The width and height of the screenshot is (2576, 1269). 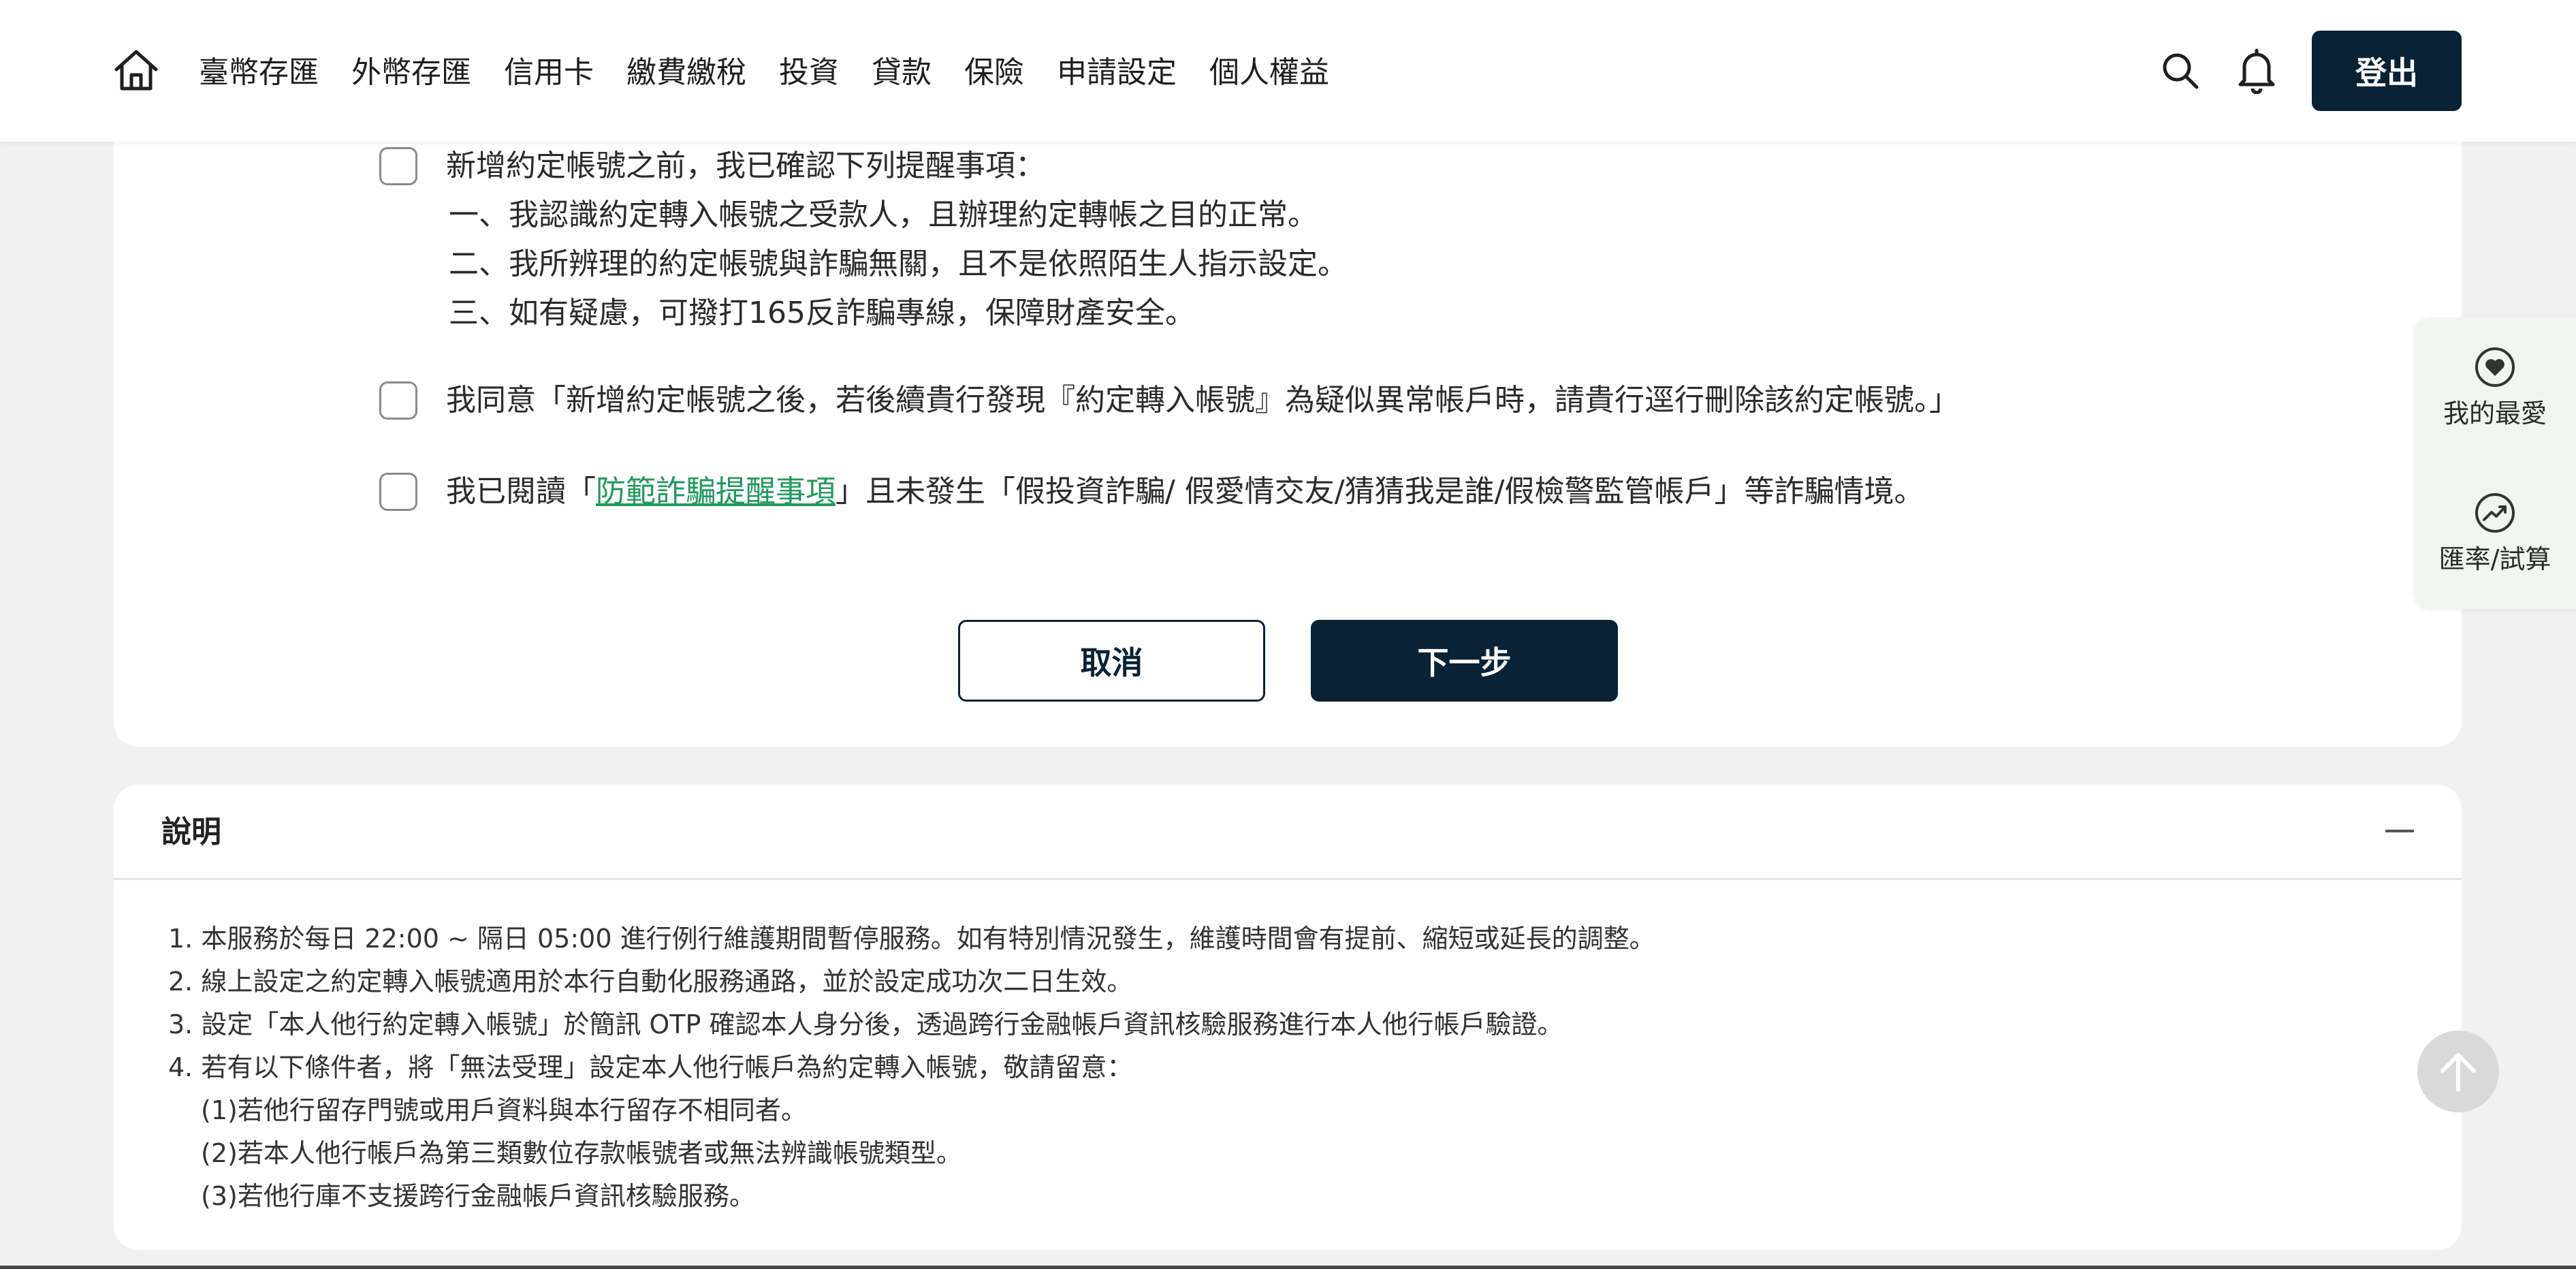 I want to click on agreement-prefix-3: 我已閱讀「, so click(x=521, y=491).